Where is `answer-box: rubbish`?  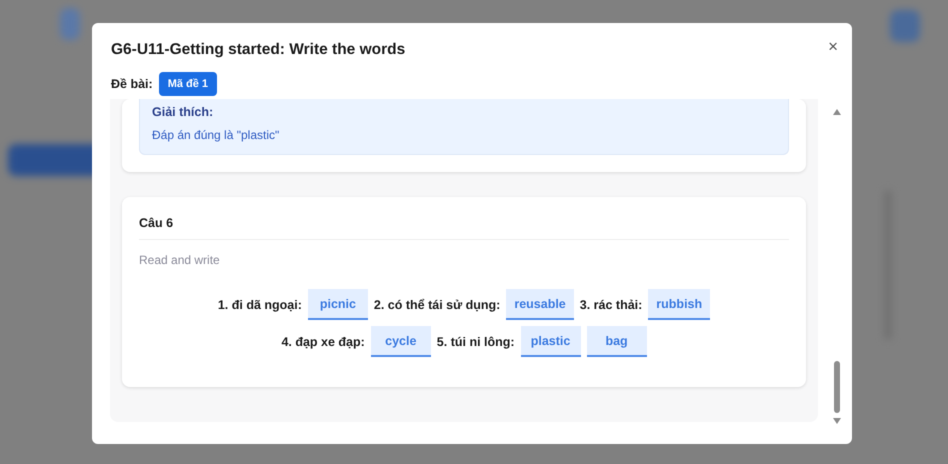
answer-box: rubbish is located at coordinates (679, 304).